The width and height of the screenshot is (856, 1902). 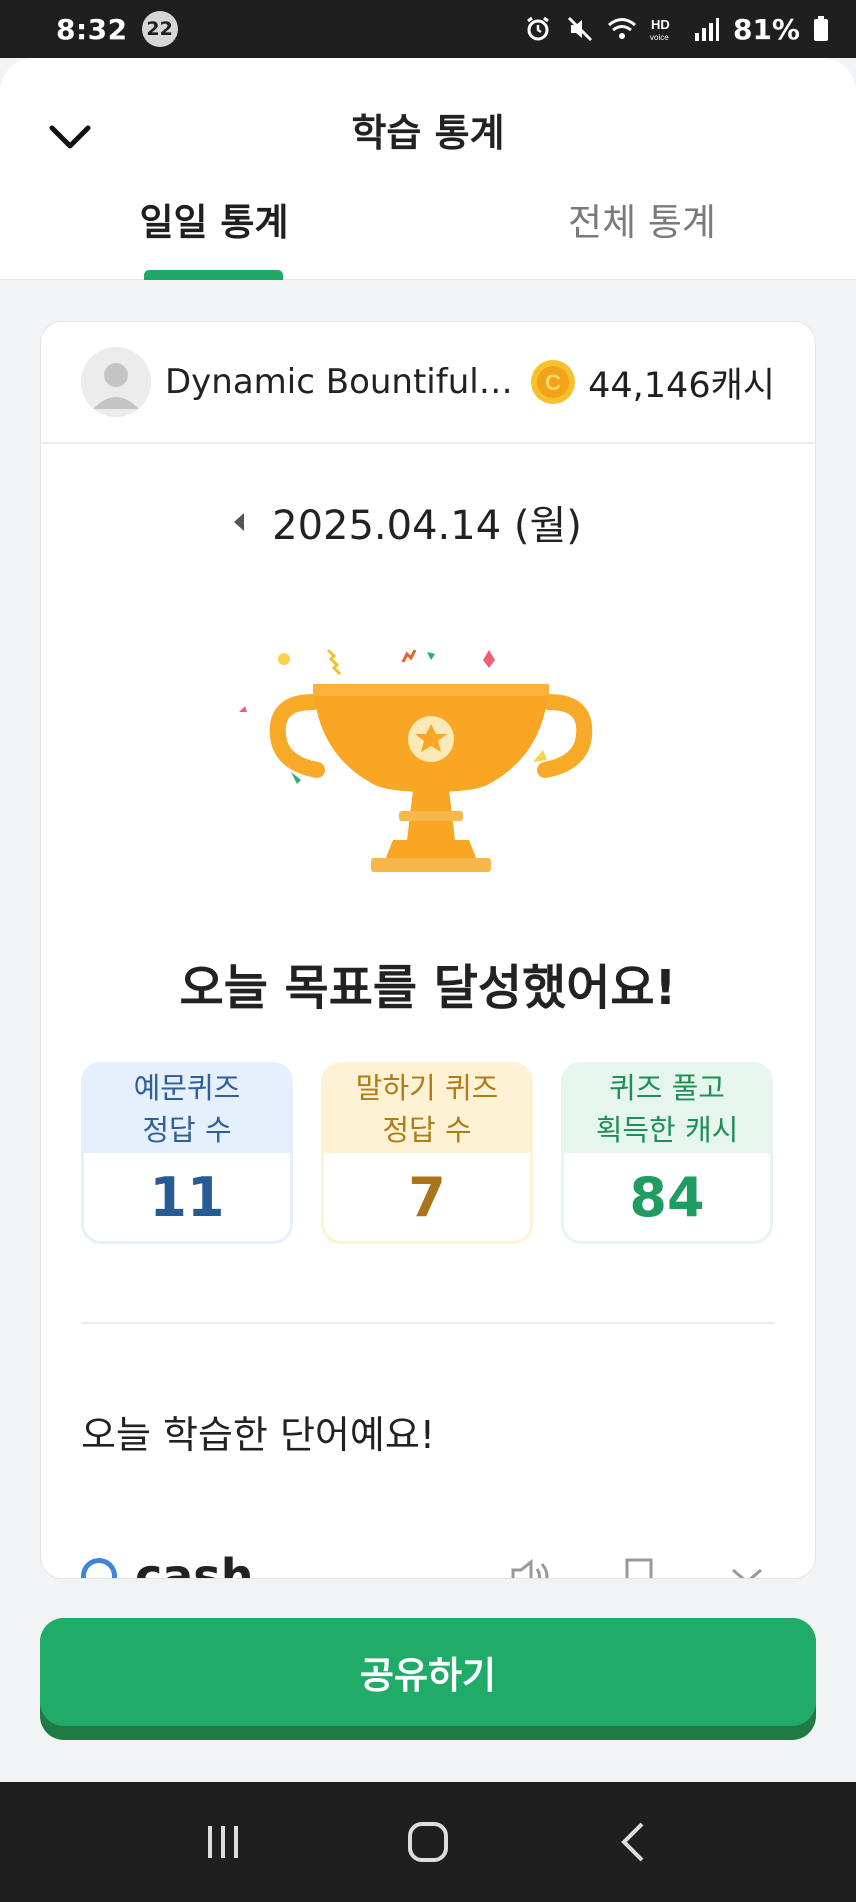 I want to click on stat-speaking-quiz: 말하기 퀴즈 정답 수 7, so click(x=427, y=1153).